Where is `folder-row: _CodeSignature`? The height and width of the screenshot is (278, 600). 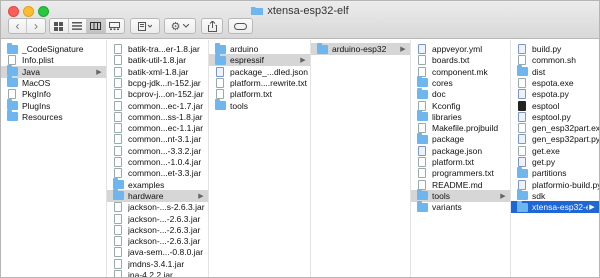
folder-row: _CodeSignature is located at coordinates (53, 48).